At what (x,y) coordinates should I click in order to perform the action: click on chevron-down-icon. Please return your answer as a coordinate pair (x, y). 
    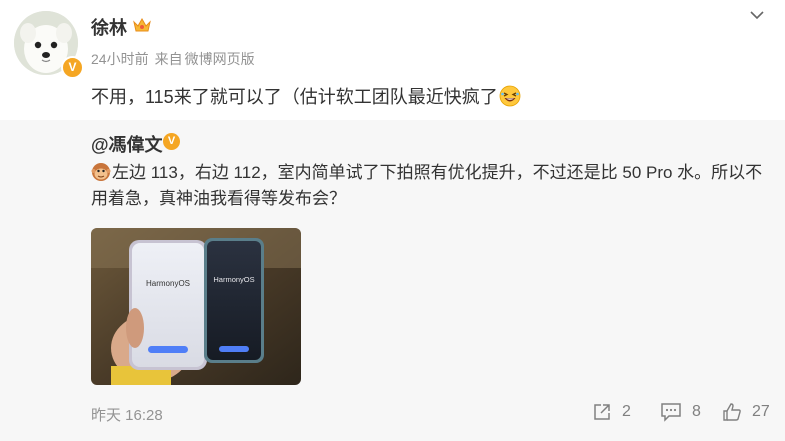
    Looking at the image, I should click on (757, 15).